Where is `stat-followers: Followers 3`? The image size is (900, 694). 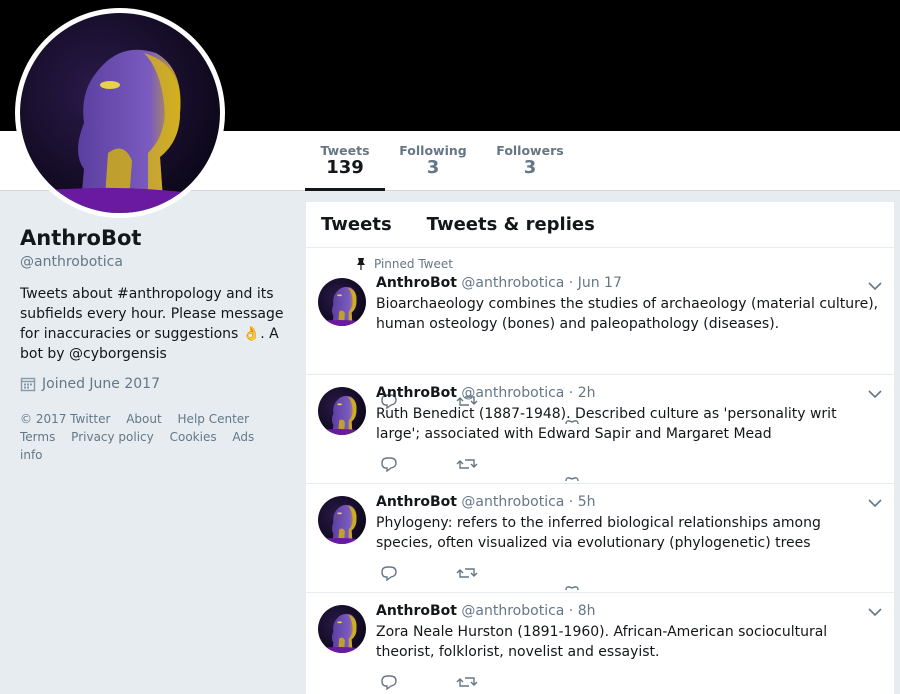
stat-followers: Followers 3 is located at coordinates (530, 161).